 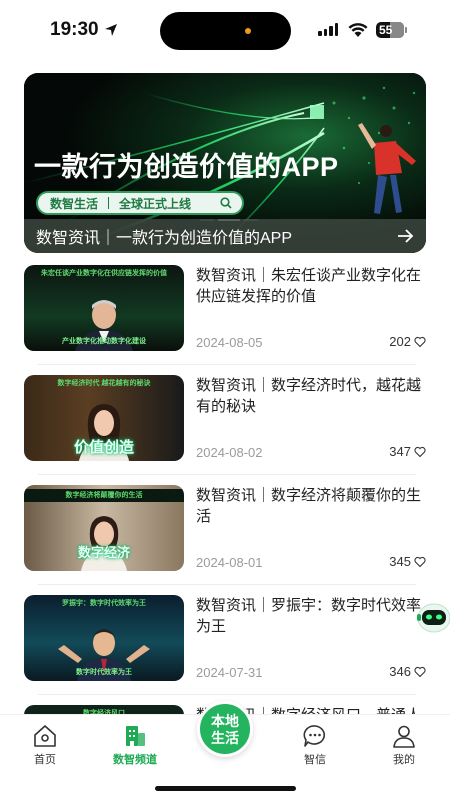 I want to click on like-counter: 345, so click(x=407, y=561).